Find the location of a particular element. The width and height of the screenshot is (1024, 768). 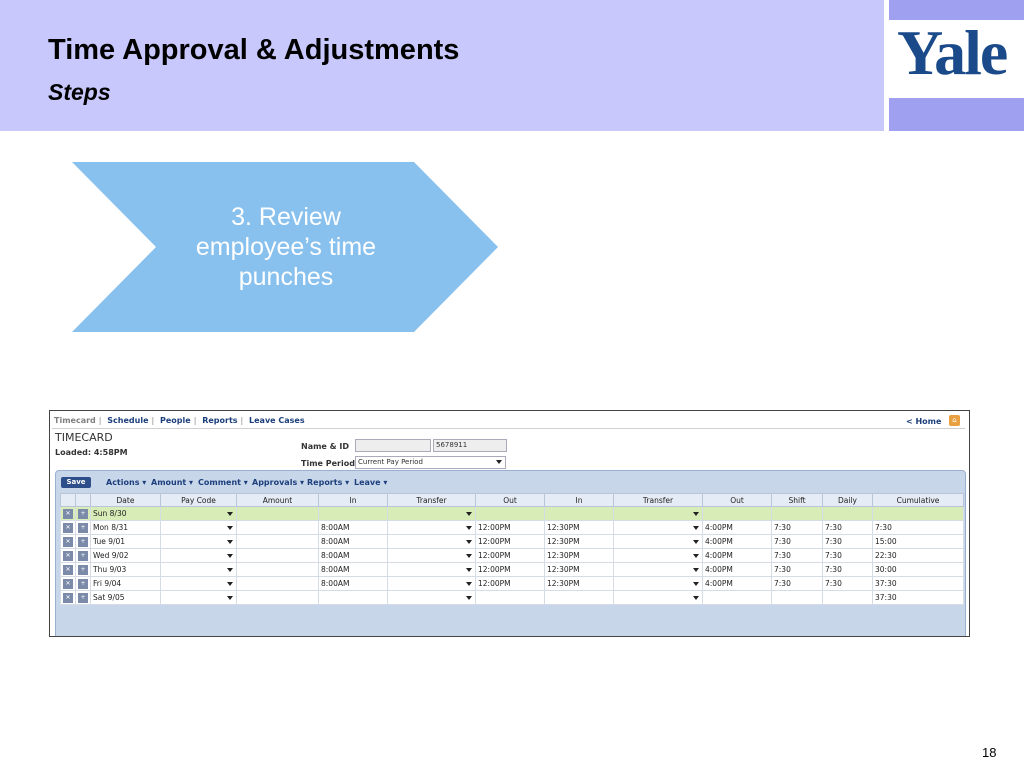

nav-leave-cases: Leave Cases is located at coordinates (277, 420).